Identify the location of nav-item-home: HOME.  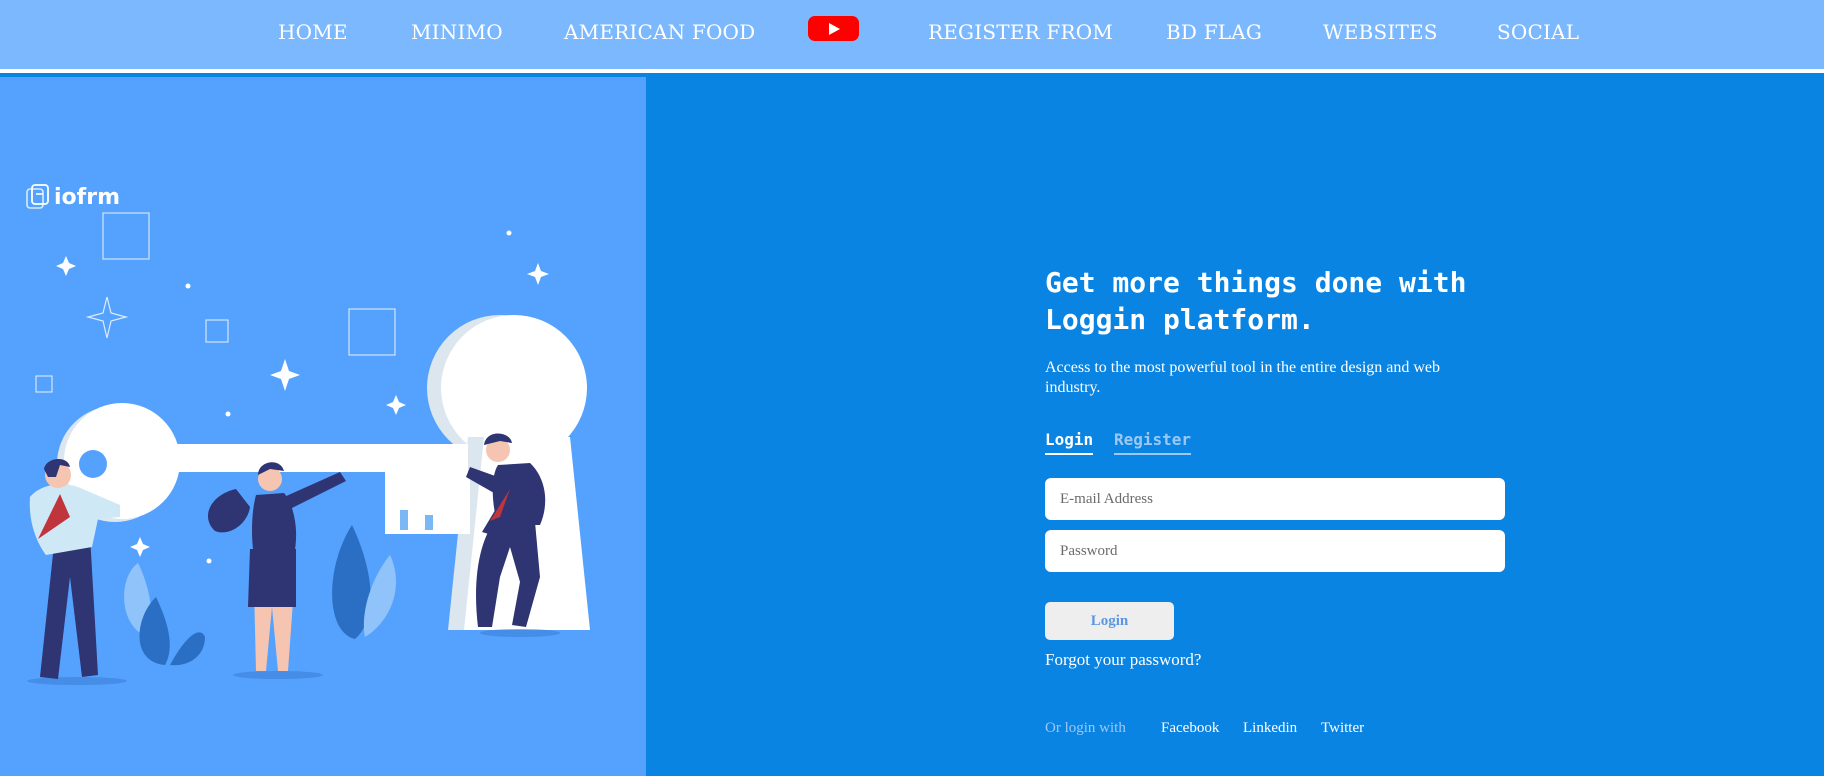
(313, 32).